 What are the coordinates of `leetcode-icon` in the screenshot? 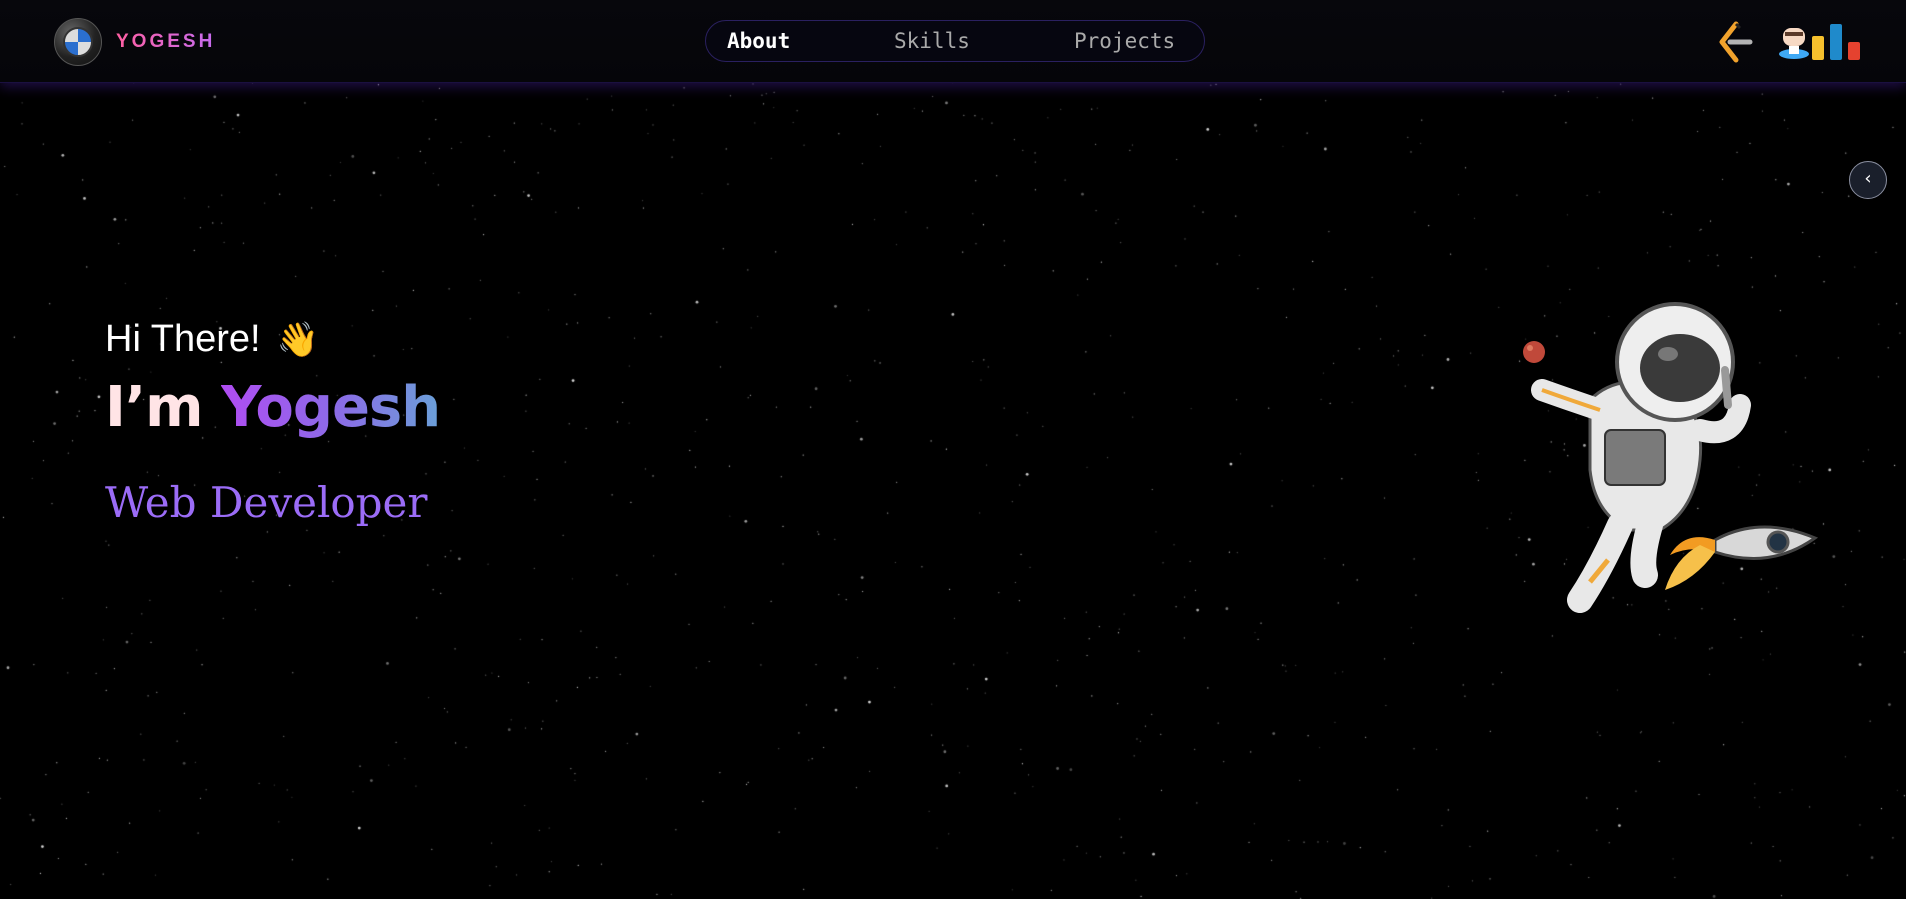 It's located at (1734, 45).